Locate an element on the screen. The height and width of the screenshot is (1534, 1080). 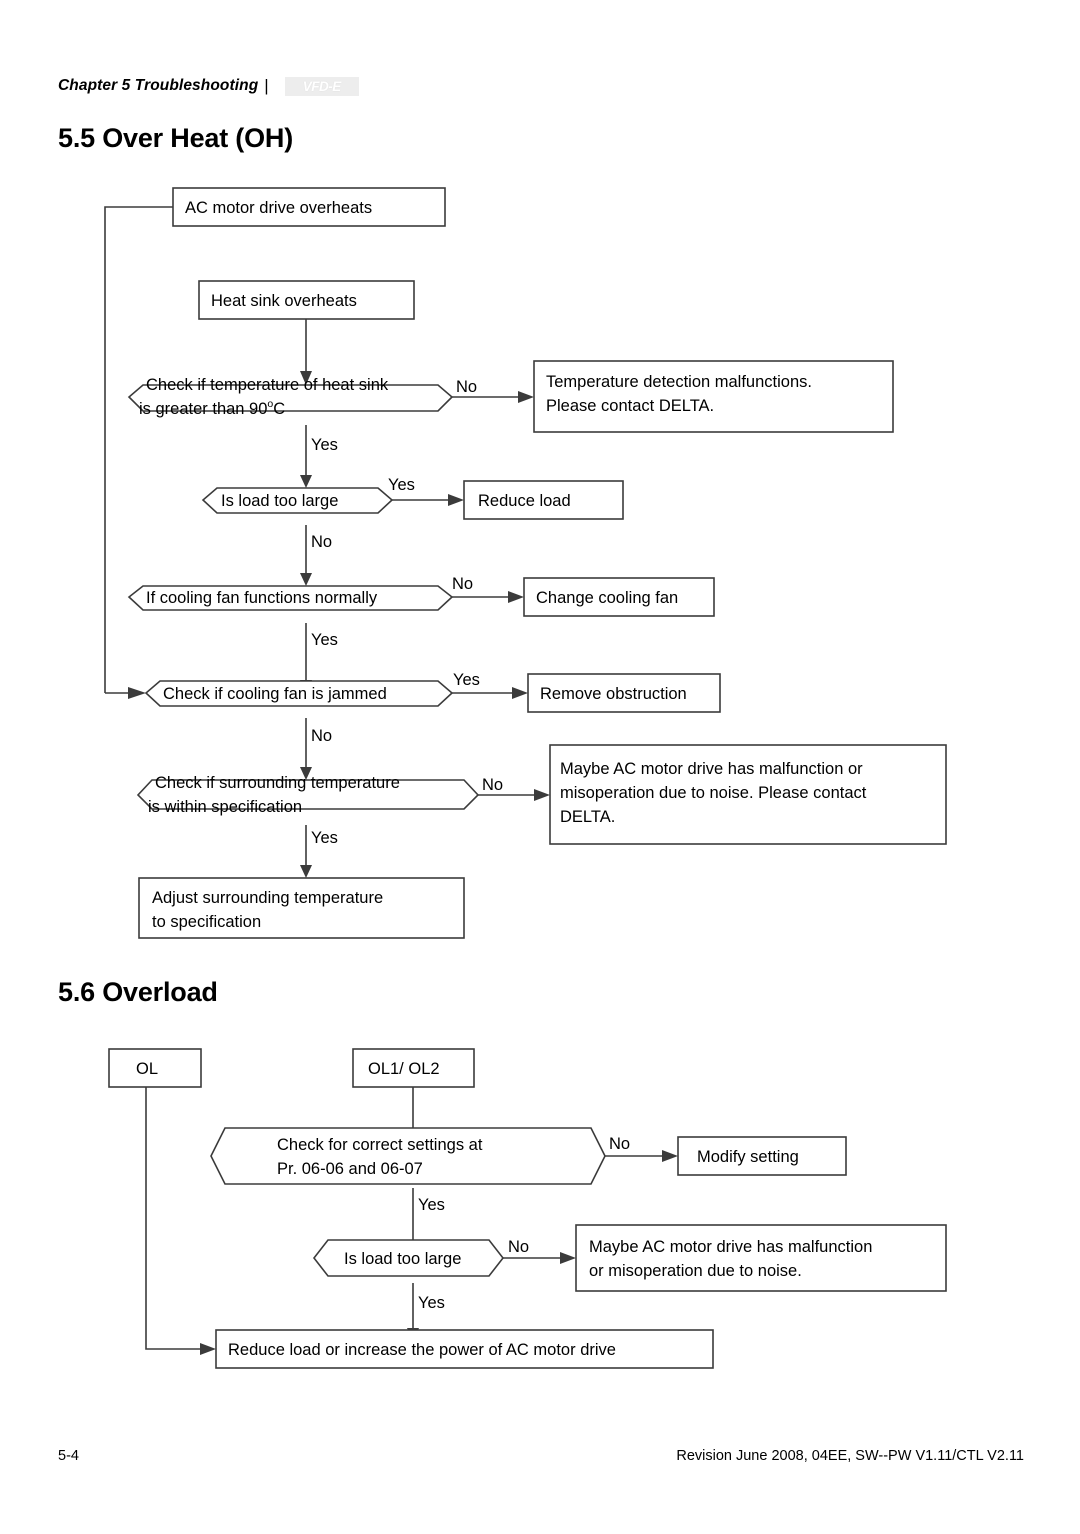
arrowhead-temp-no is located at coordinates (526, 397).